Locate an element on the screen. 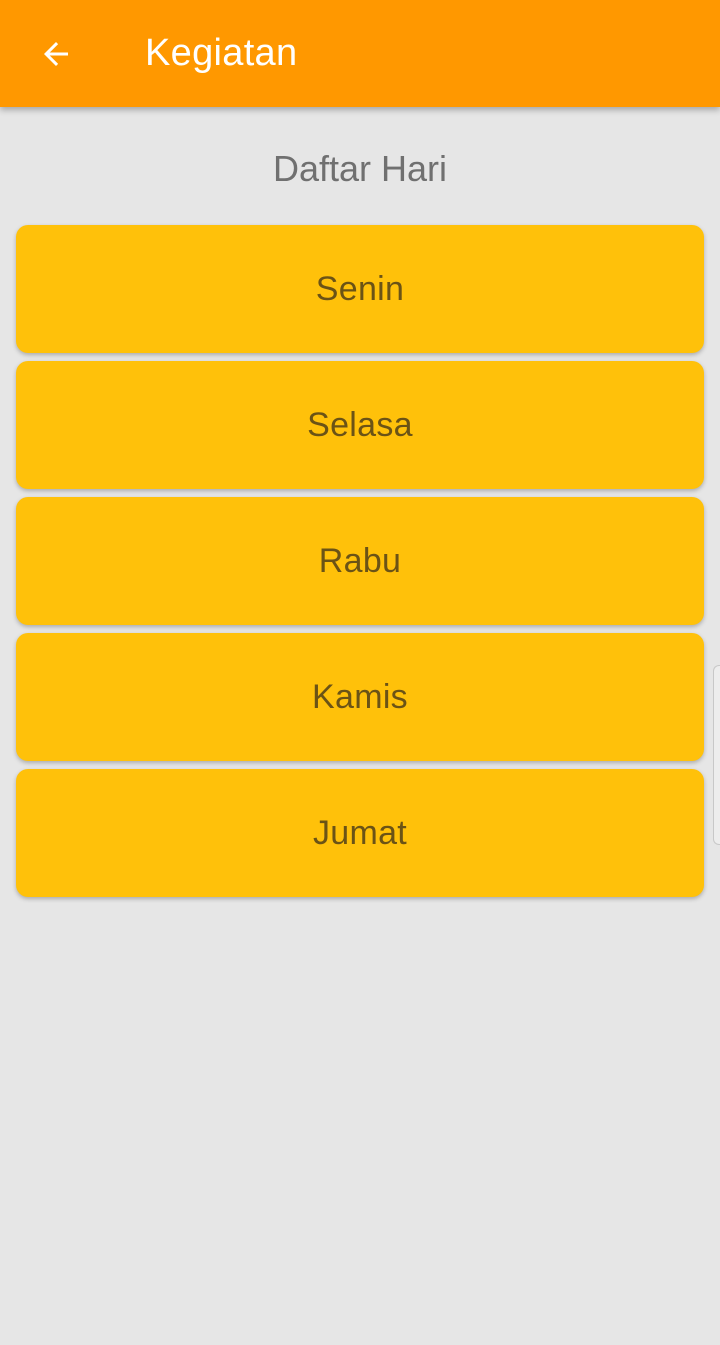 The height and width of the screenshot is (1345, 720). day-button-rabu: Rabu is located at coordinates (360, 561).